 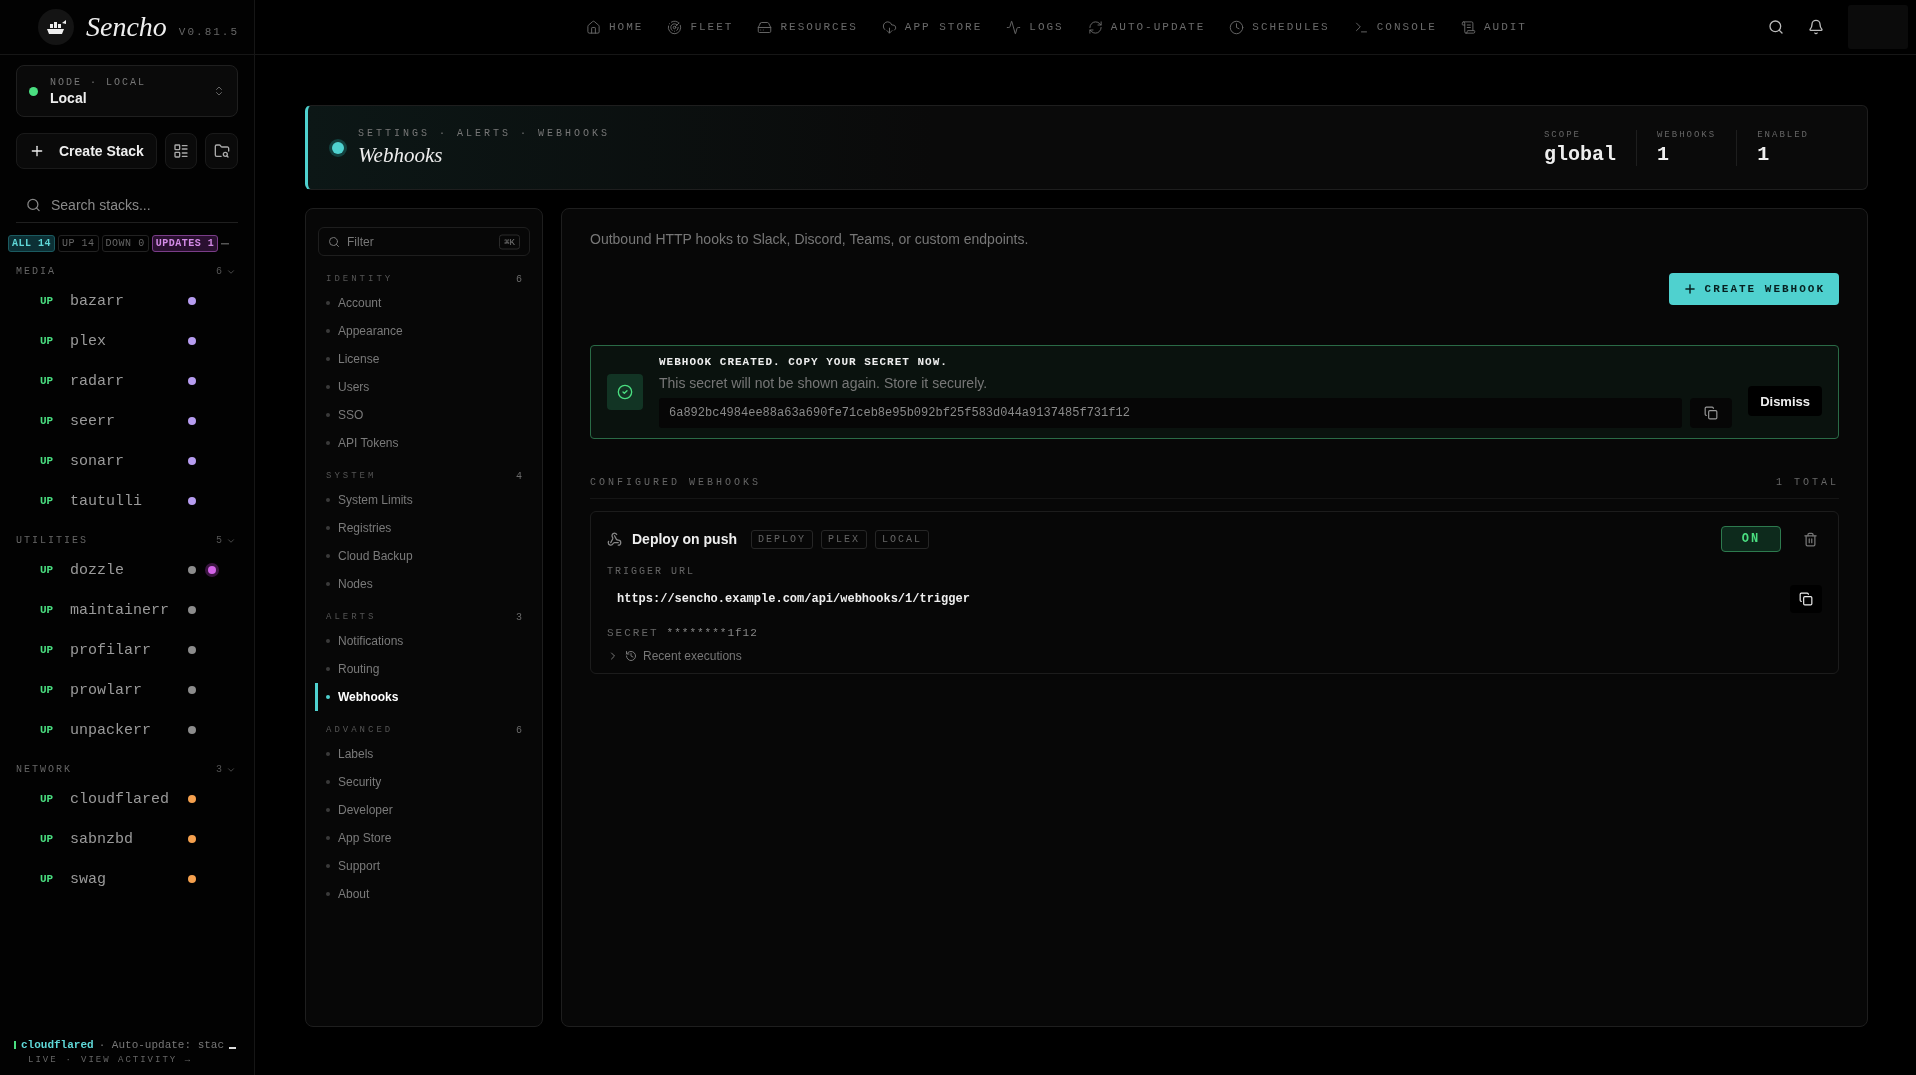 What do you see at coordinates (1035, 27) in the screenshot?
I see `nav-link: LOGS` at bounding box center [1035, 27].